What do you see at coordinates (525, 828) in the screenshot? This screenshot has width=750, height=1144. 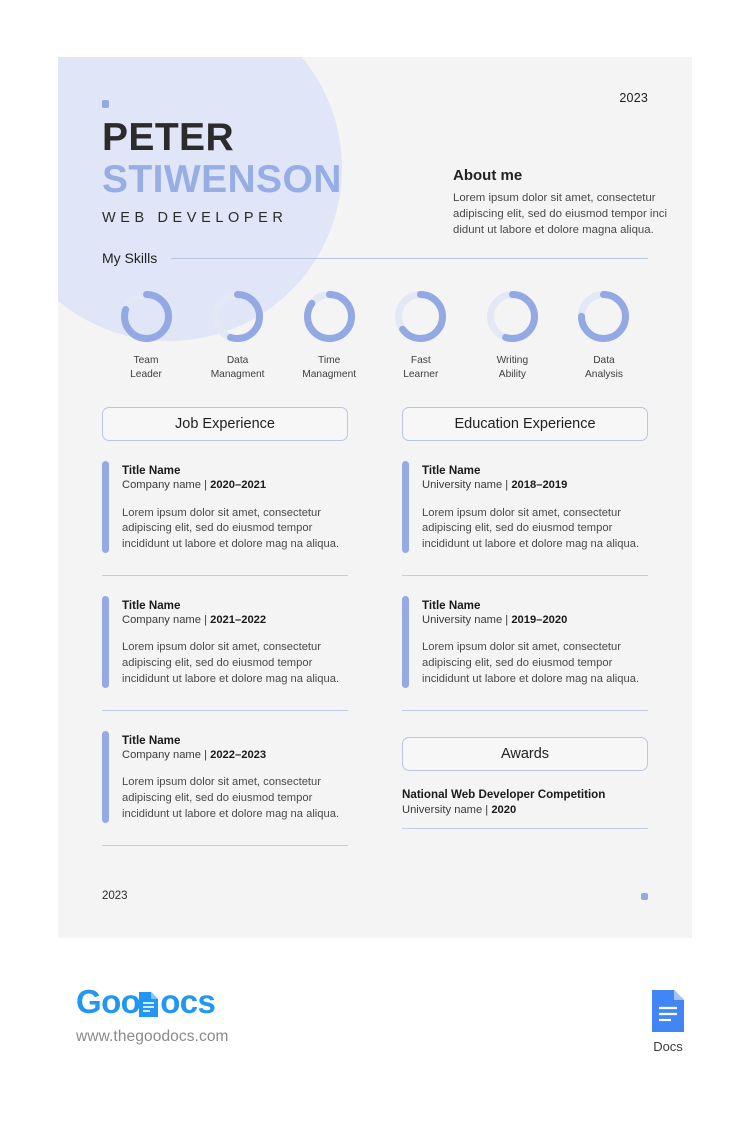 I see `award-separator` at bounding box center [525, 828].